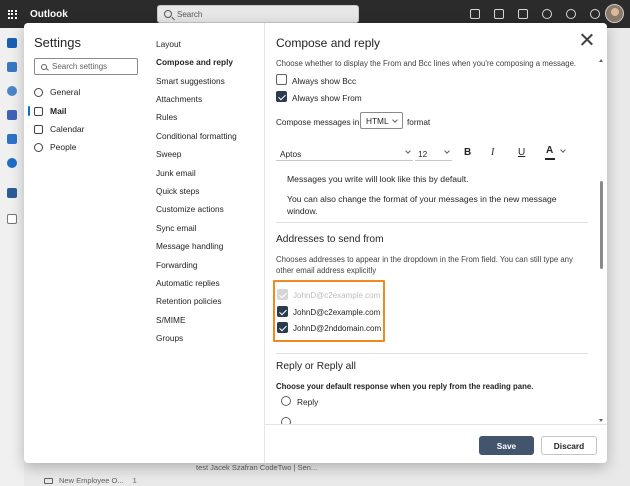 The height and width of the screenshot is (486, 630). I want to click on category-general: General, so click(57, 92).